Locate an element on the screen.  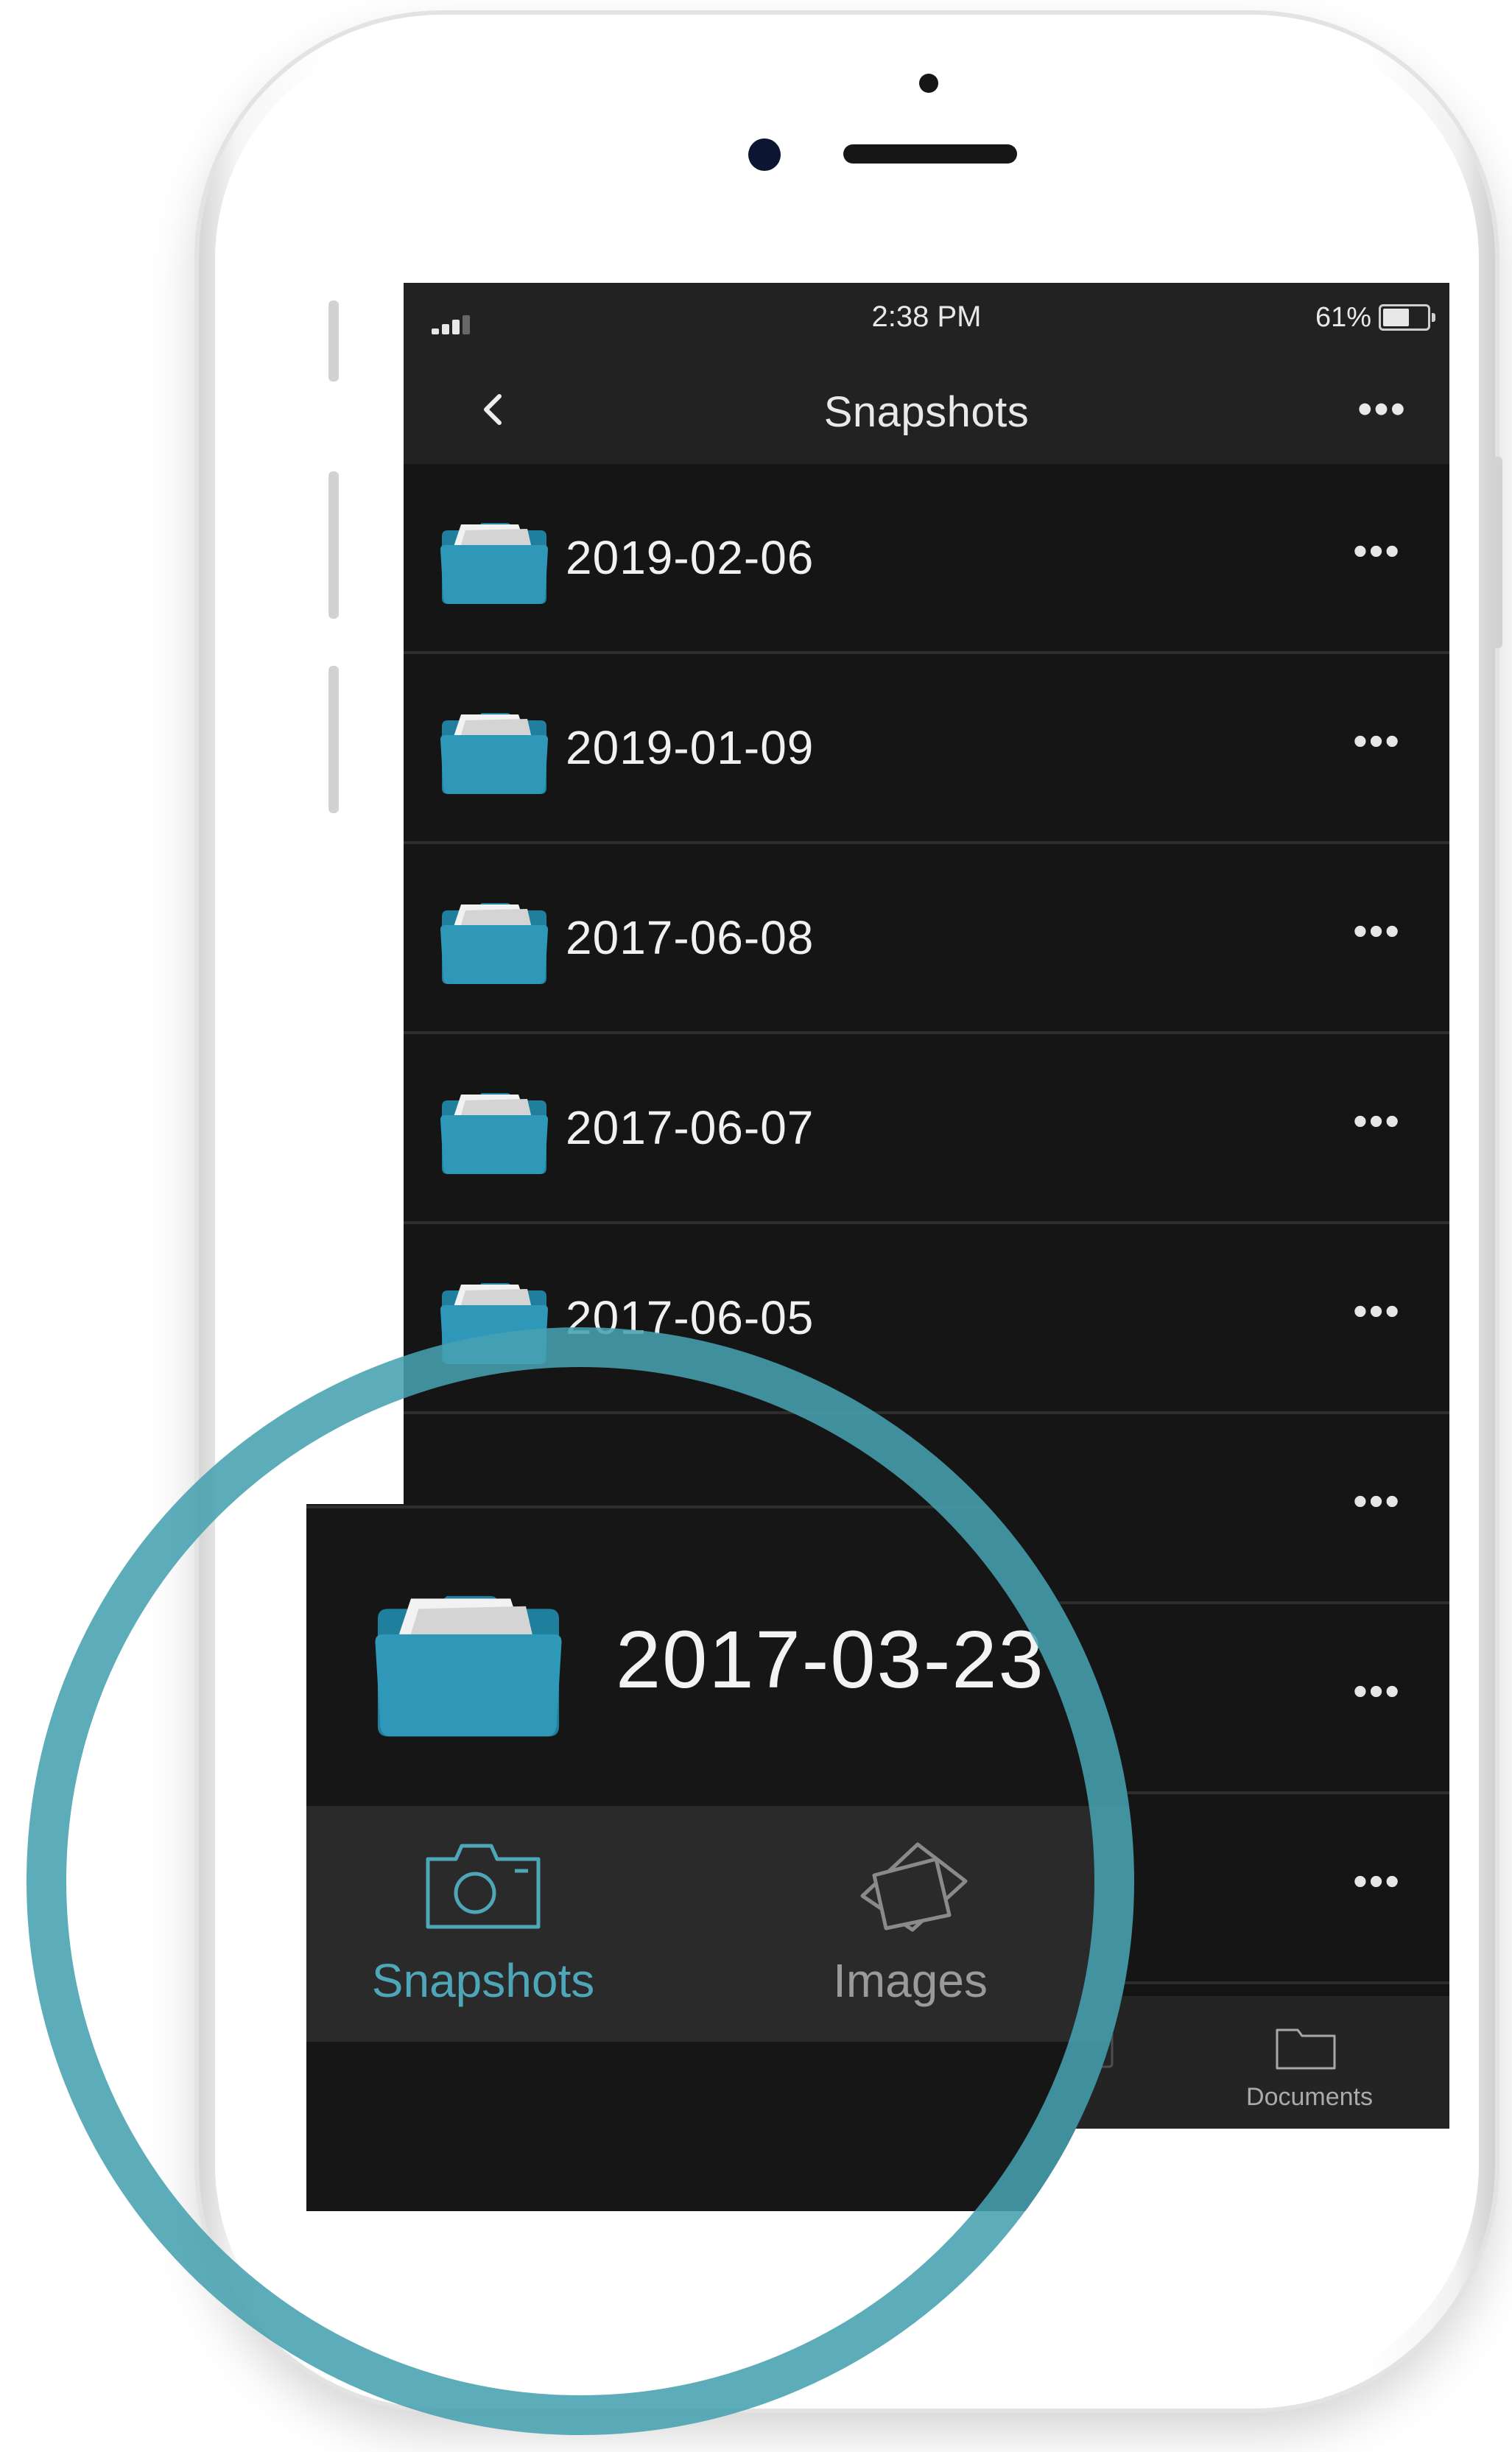
folder-name: 2019-01-09 is located at coordinates (690, 747).